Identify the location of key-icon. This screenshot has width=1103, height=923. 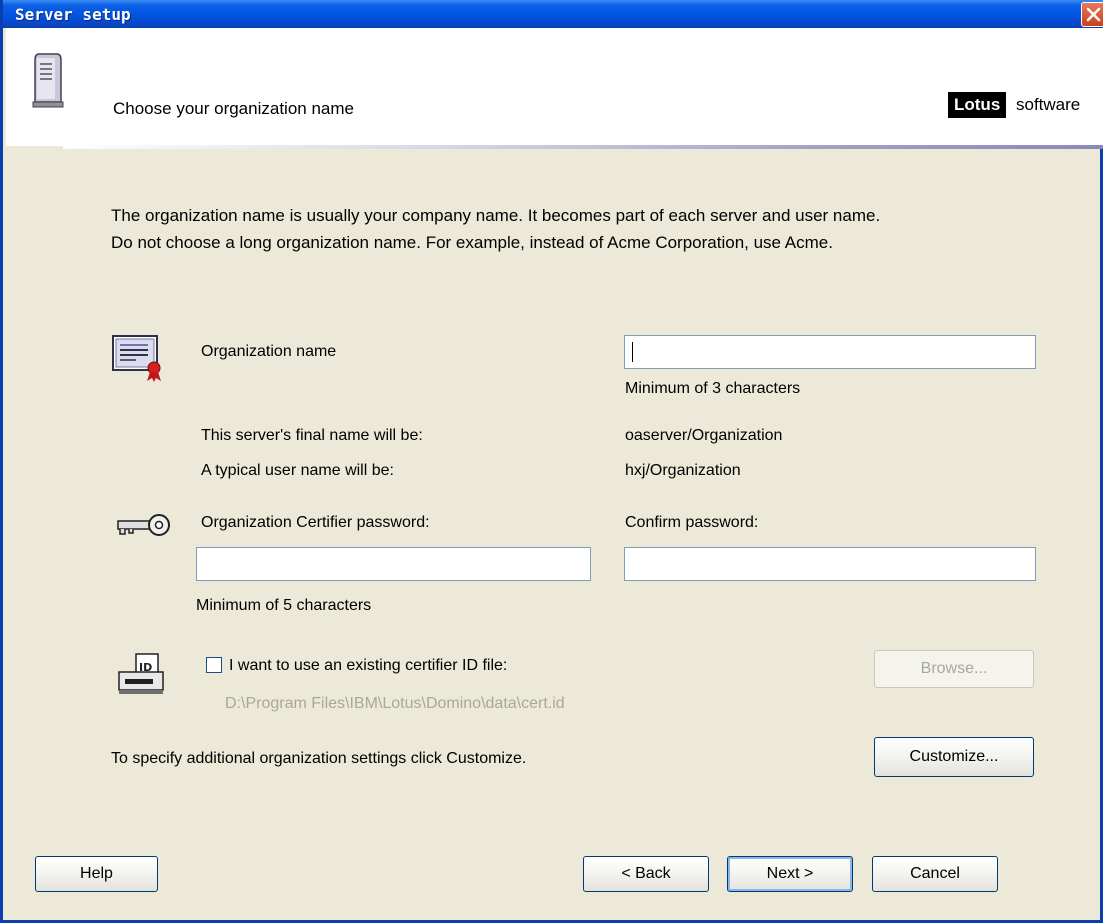
(143, 525).